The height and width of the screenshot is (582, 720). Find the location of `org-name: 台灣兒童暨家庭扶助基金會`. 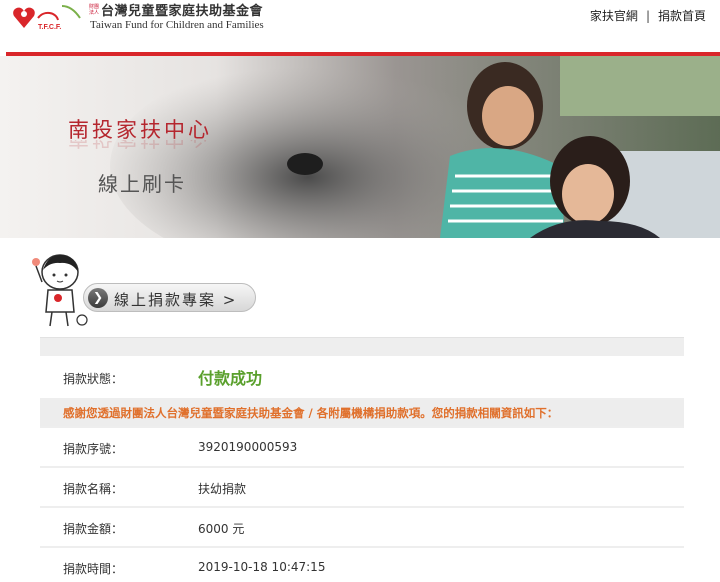

org-name: 台灣兒童暨家庭扶助基金會 is located at coordinates (182, 11).